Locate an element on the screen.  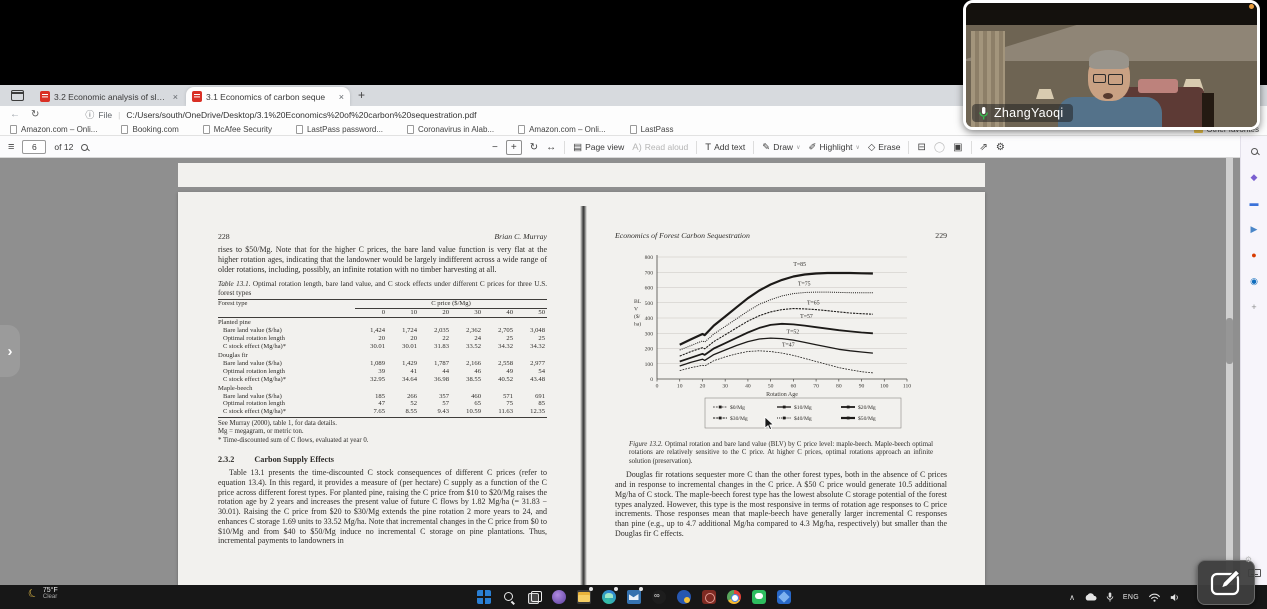
photos-icon is located at coordinates (783, 597).